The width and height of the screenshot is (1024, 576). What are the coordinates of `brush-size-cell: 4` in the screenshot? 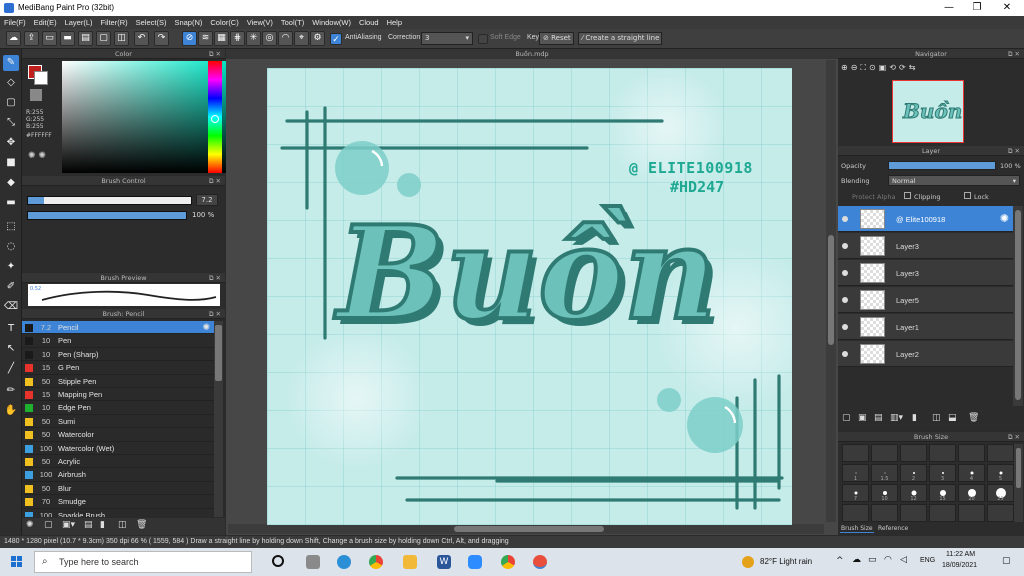 It's located at (971, 473).